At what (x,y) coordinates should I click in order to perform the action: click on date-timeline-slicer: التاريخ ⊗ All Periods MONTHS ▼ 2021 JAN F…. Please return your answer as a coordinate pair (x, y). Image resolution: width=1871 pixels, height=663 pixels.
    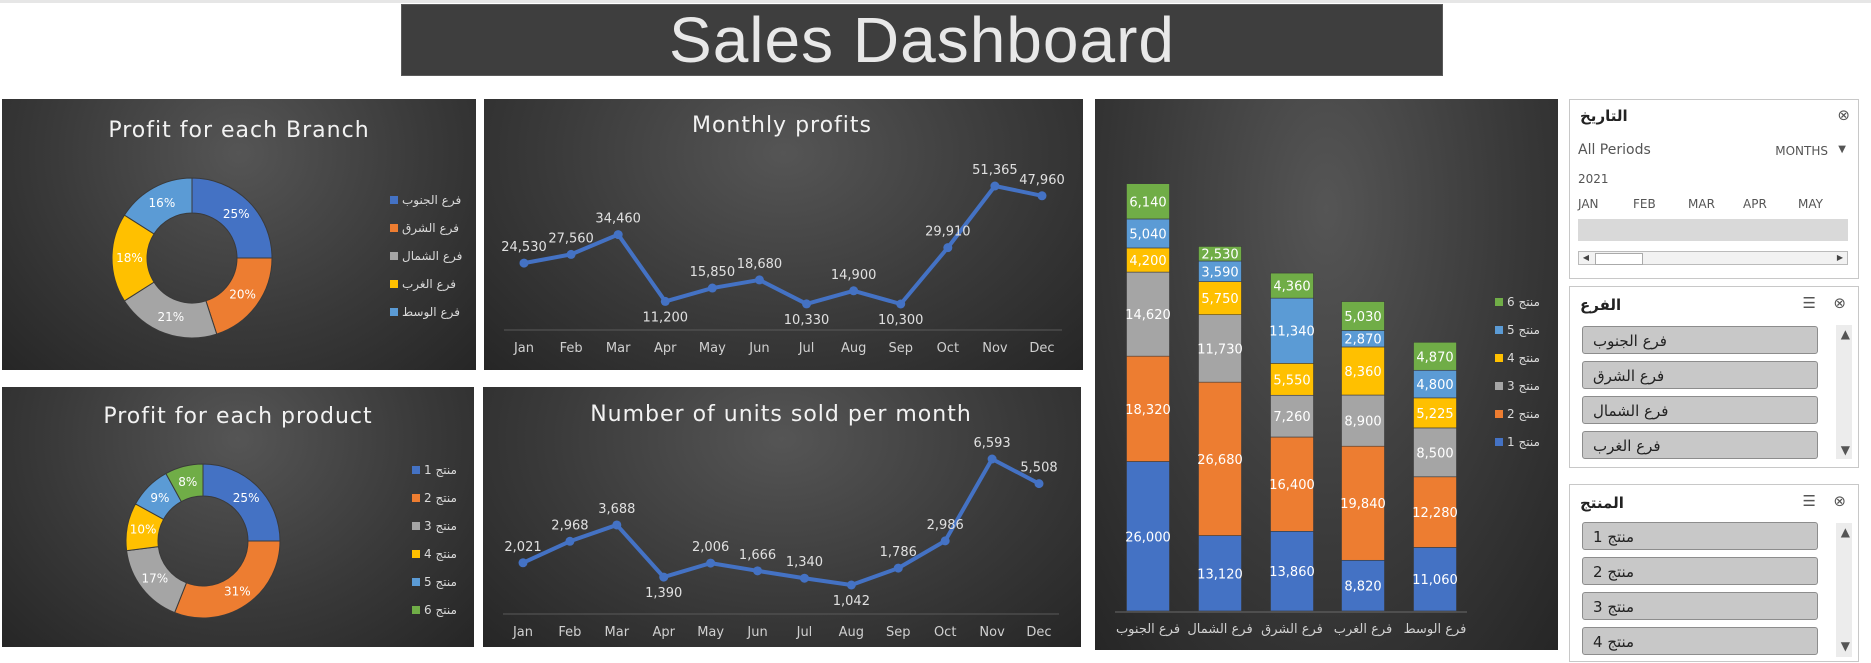
    Looking at the image, I should click on (1714, 189).